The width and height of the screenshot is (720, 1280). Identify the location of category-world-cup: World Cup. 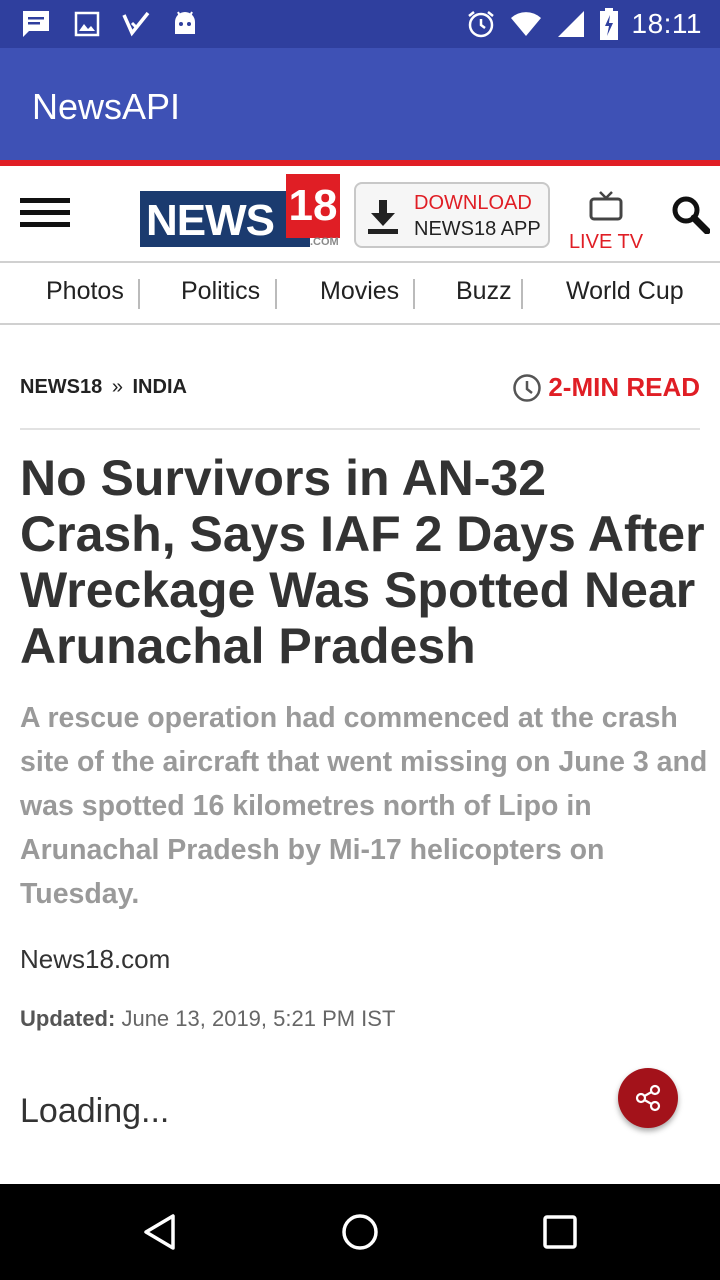
(625, 291).